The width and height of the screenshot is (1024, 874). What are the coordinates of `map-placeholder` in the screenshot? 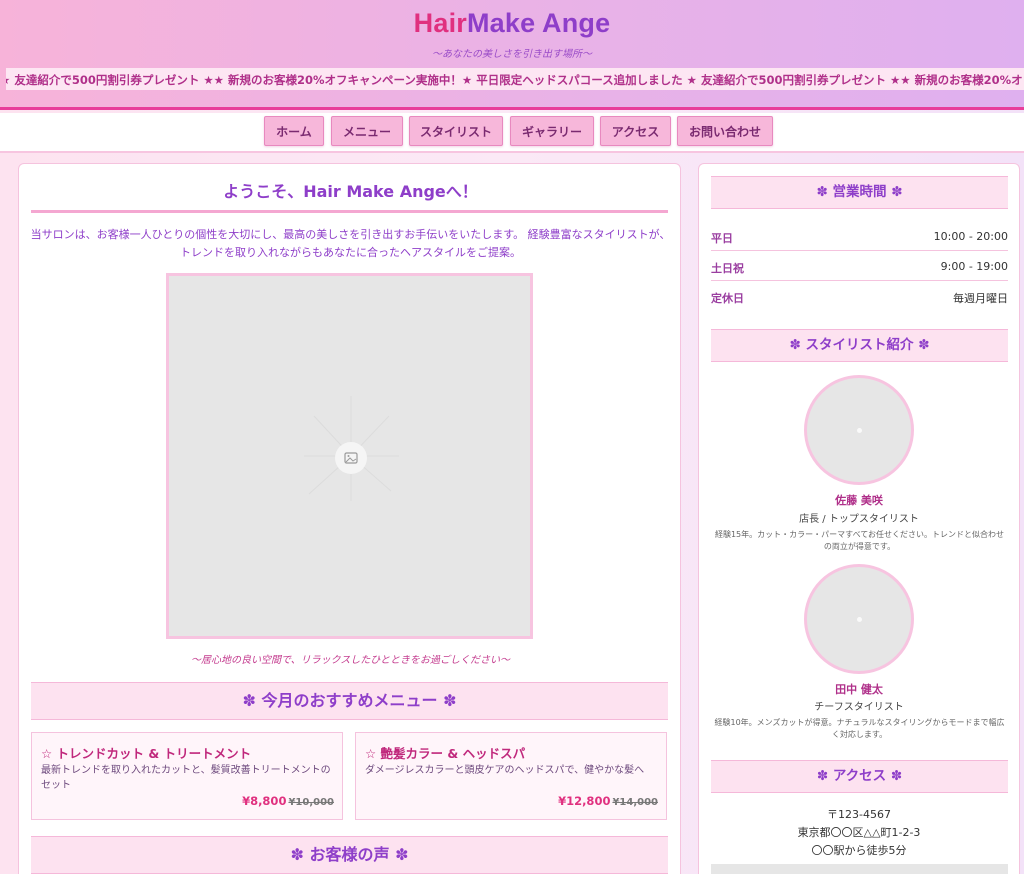 It's located at (859, 869).